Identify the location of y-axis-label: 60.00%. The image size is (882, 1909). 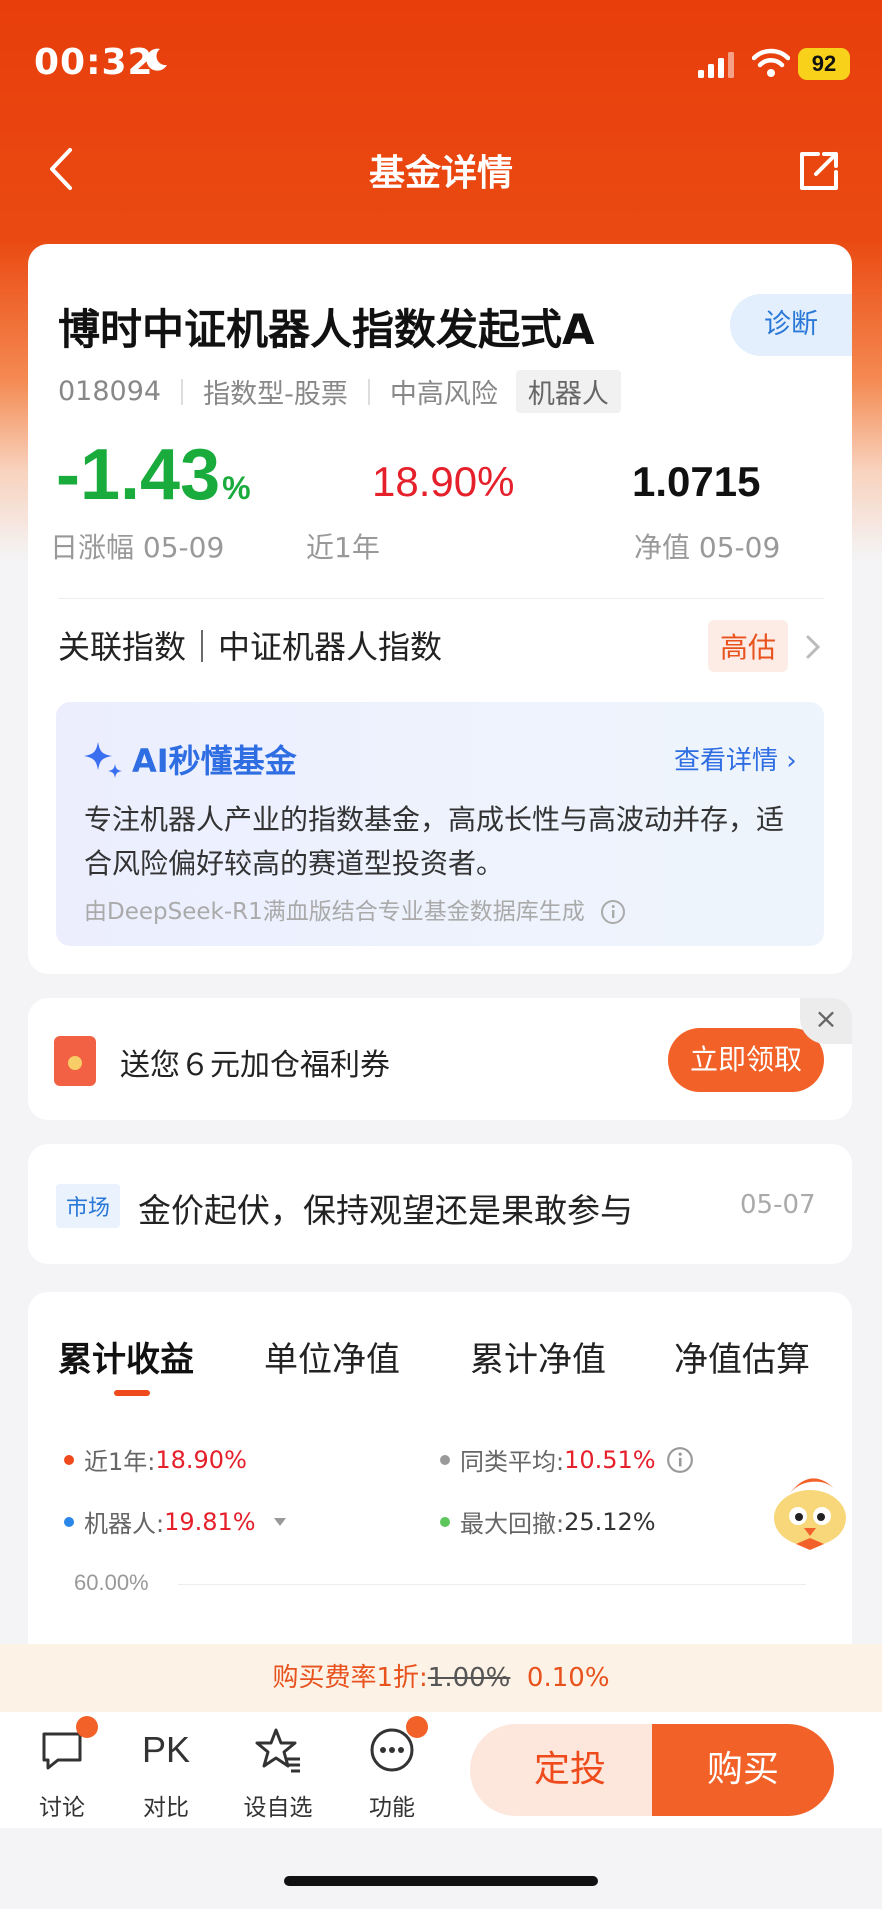
(111, 1582).